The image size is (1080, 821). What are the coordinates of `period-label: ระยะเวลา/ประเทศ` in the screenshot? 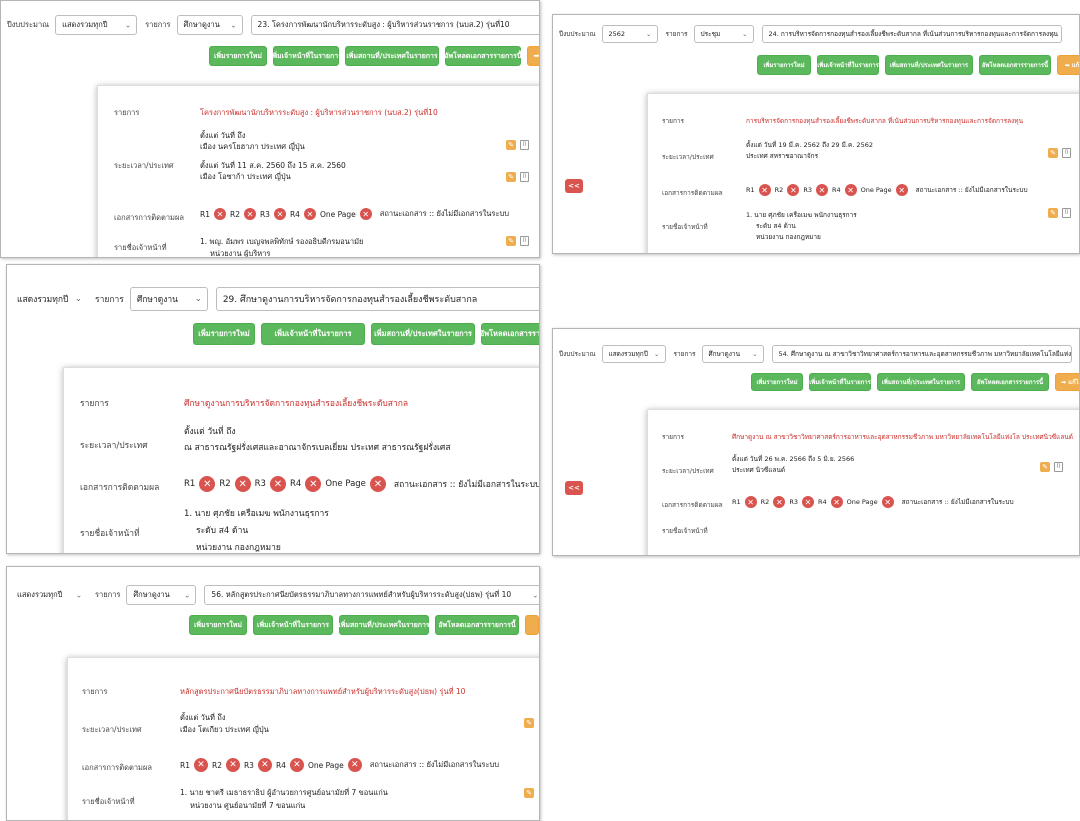 It's located at (144, 165).